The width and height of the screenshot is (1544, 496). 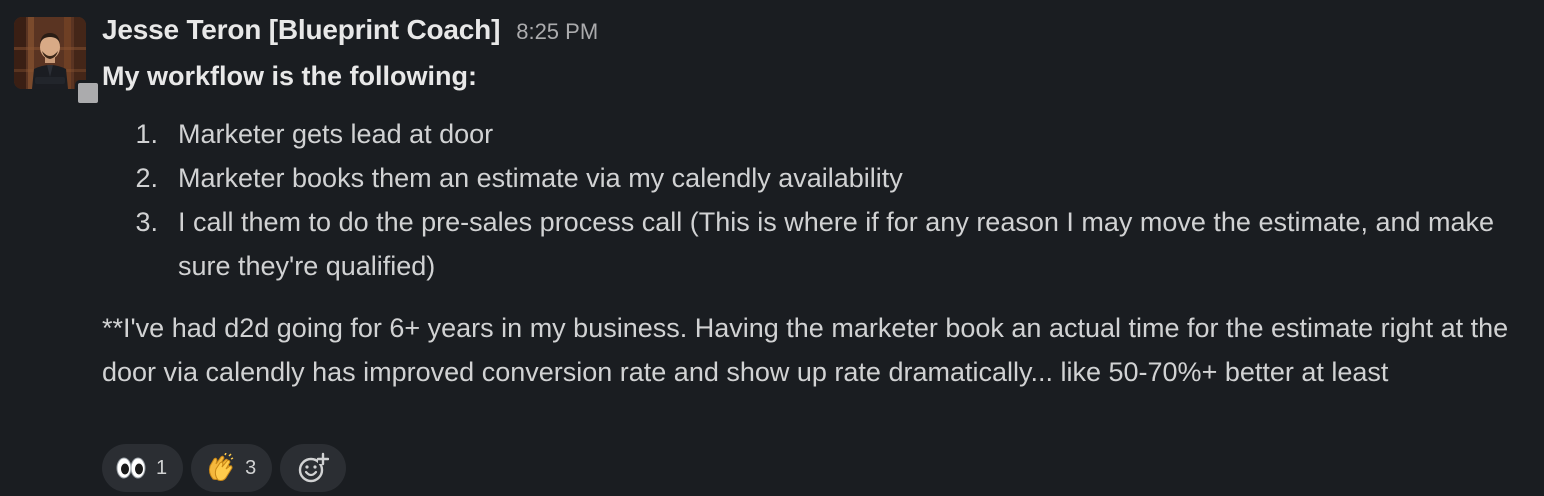 I want to click on message-header: Jesse Teron [Blueprint Coach] 8:25 PM, so click(x=812, y=33).